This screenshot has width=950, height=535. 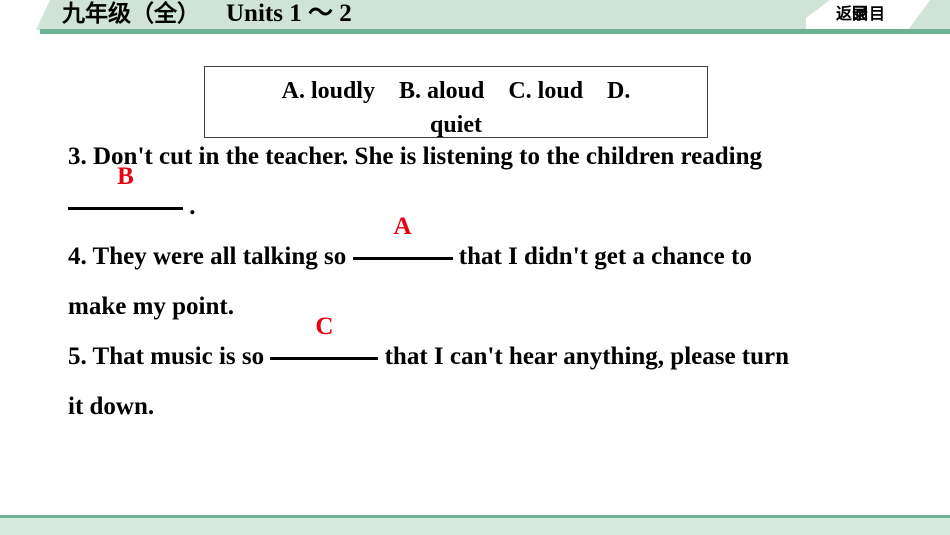 I want to click on question-4-blank-rule, so click(x=402, y=258).